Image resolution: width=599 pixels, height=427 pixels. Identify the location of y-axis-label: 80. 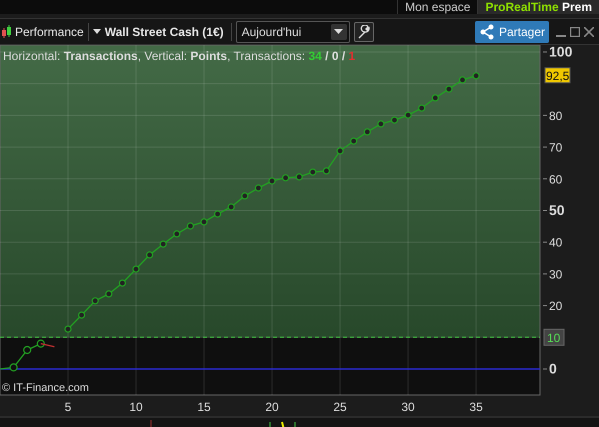
(555, 115).